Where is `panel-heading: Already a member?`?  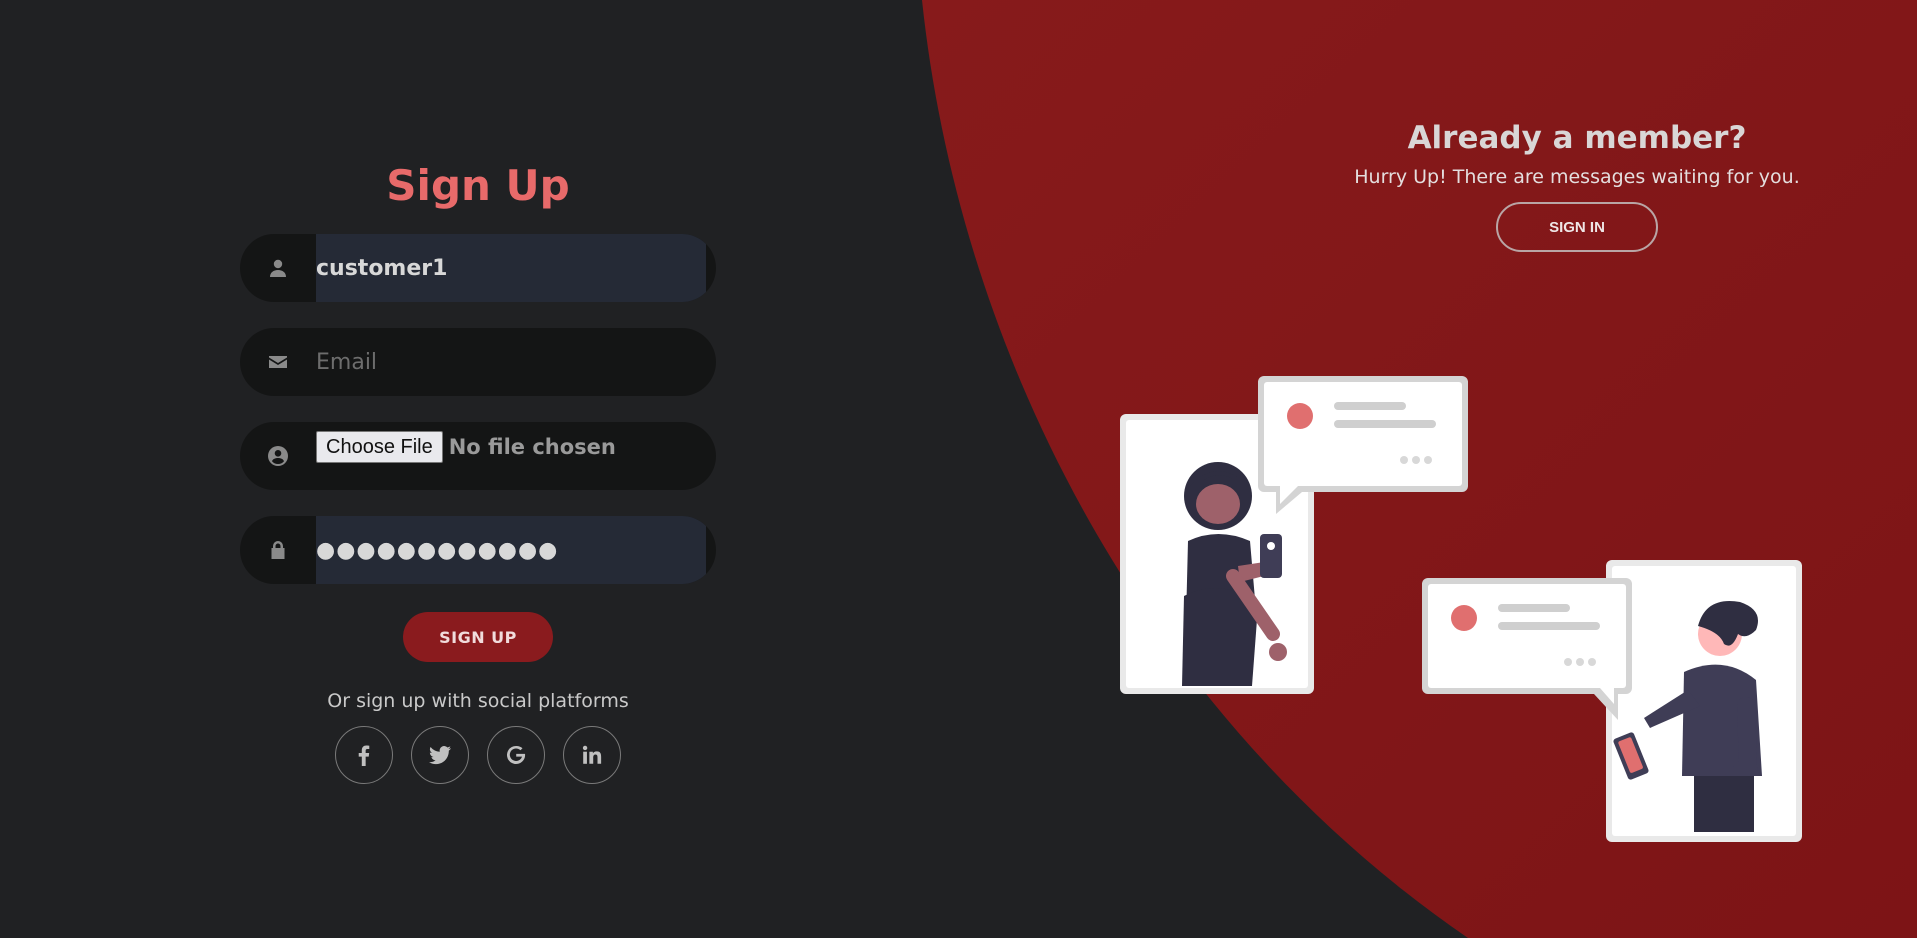
panel-heading: Already a member? is located at coordinates (1577, 138).